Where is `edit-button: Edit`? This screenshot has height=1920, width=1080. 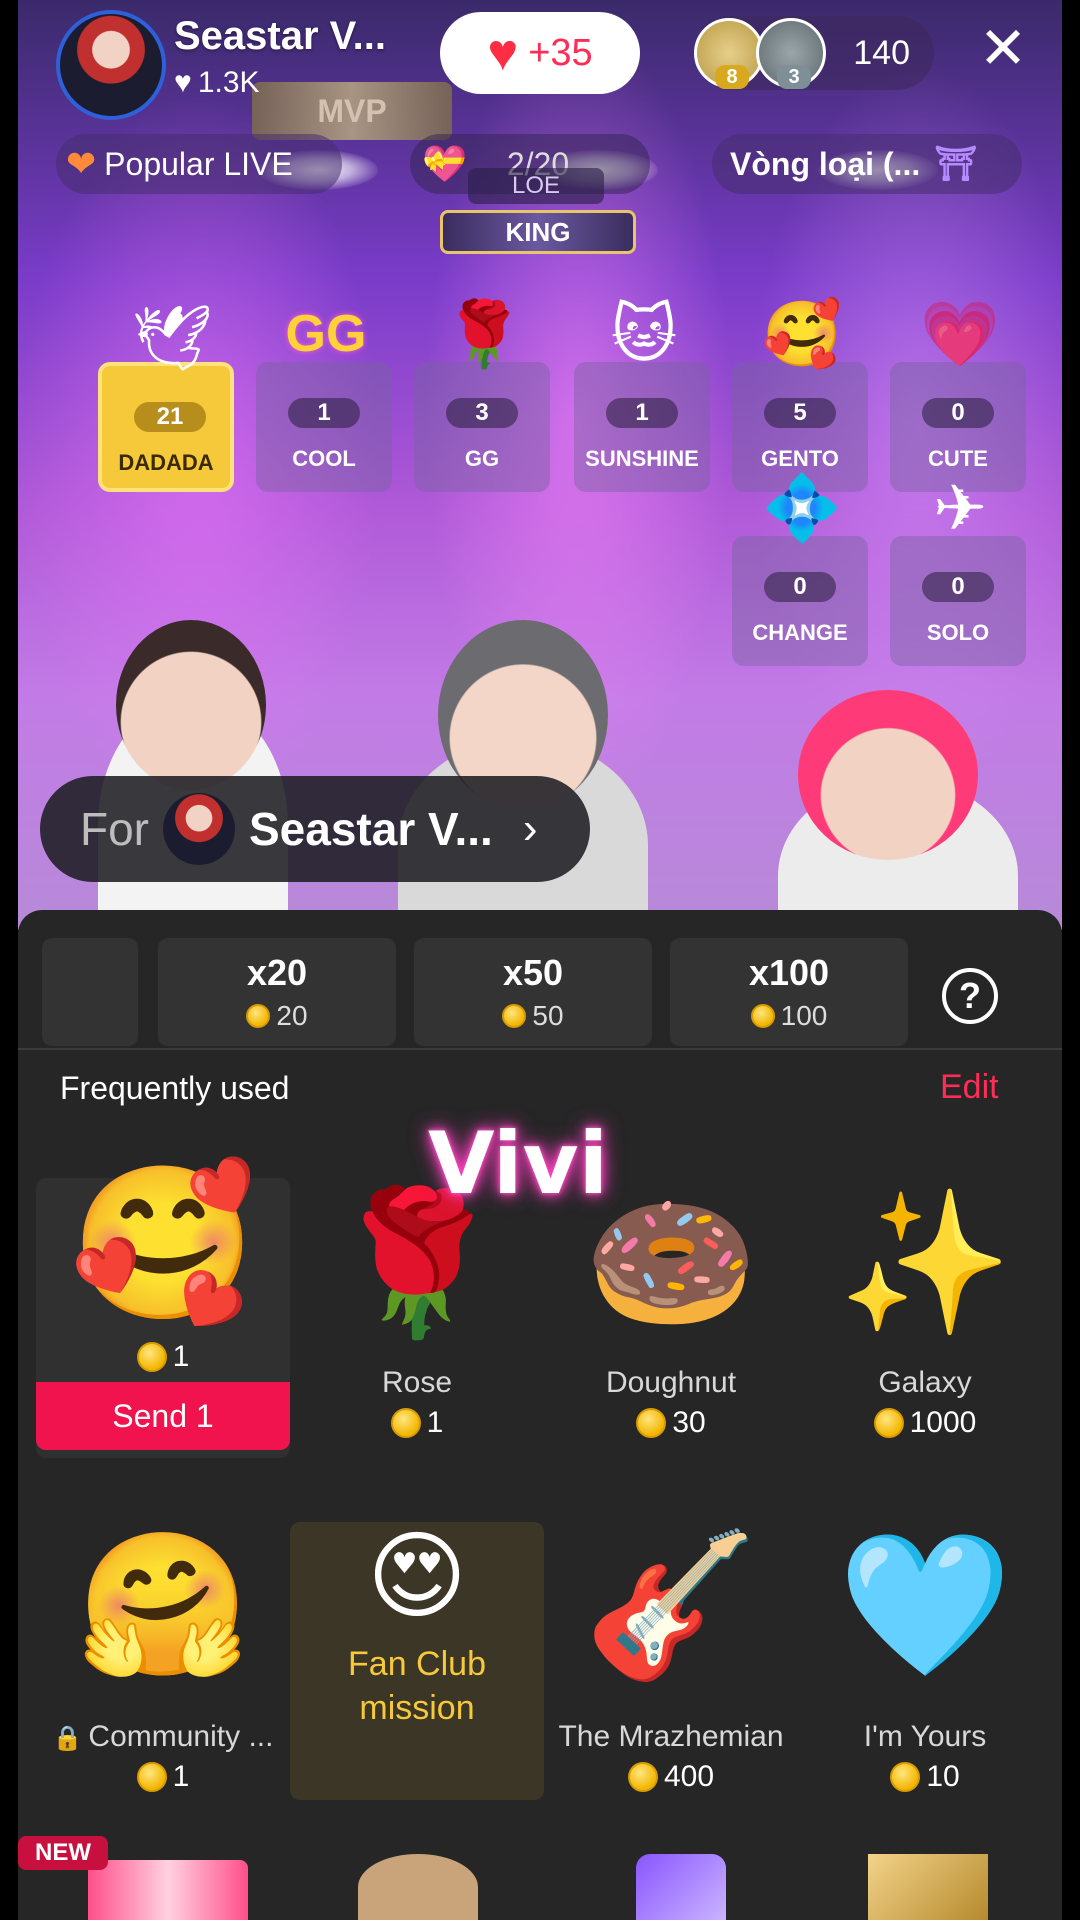 edit-button: Edit is located at coordinates (969, 1087).